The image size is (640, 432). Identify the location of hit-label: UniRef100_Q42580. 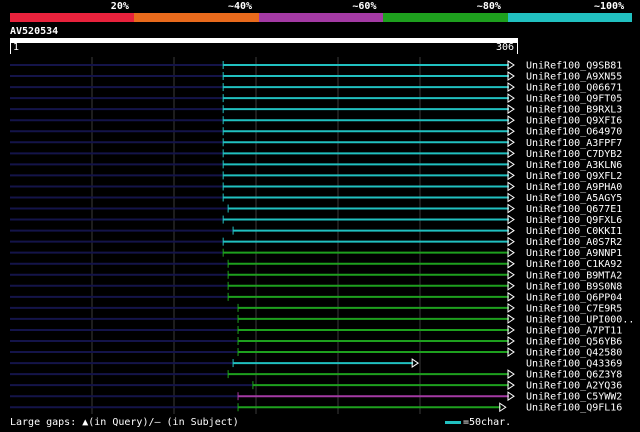
(574, 353).